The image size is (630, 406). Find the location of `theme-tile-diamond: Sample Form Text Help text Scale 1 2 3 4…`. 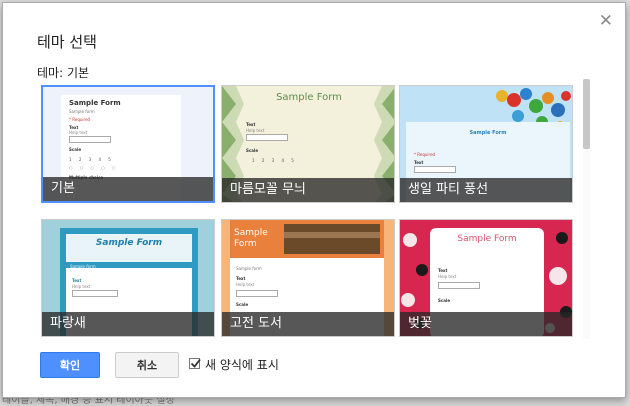

theme-tile-diamond: Sample Form Text Help text Scale 1 2 3 4… is located at coordinates (308, 144).